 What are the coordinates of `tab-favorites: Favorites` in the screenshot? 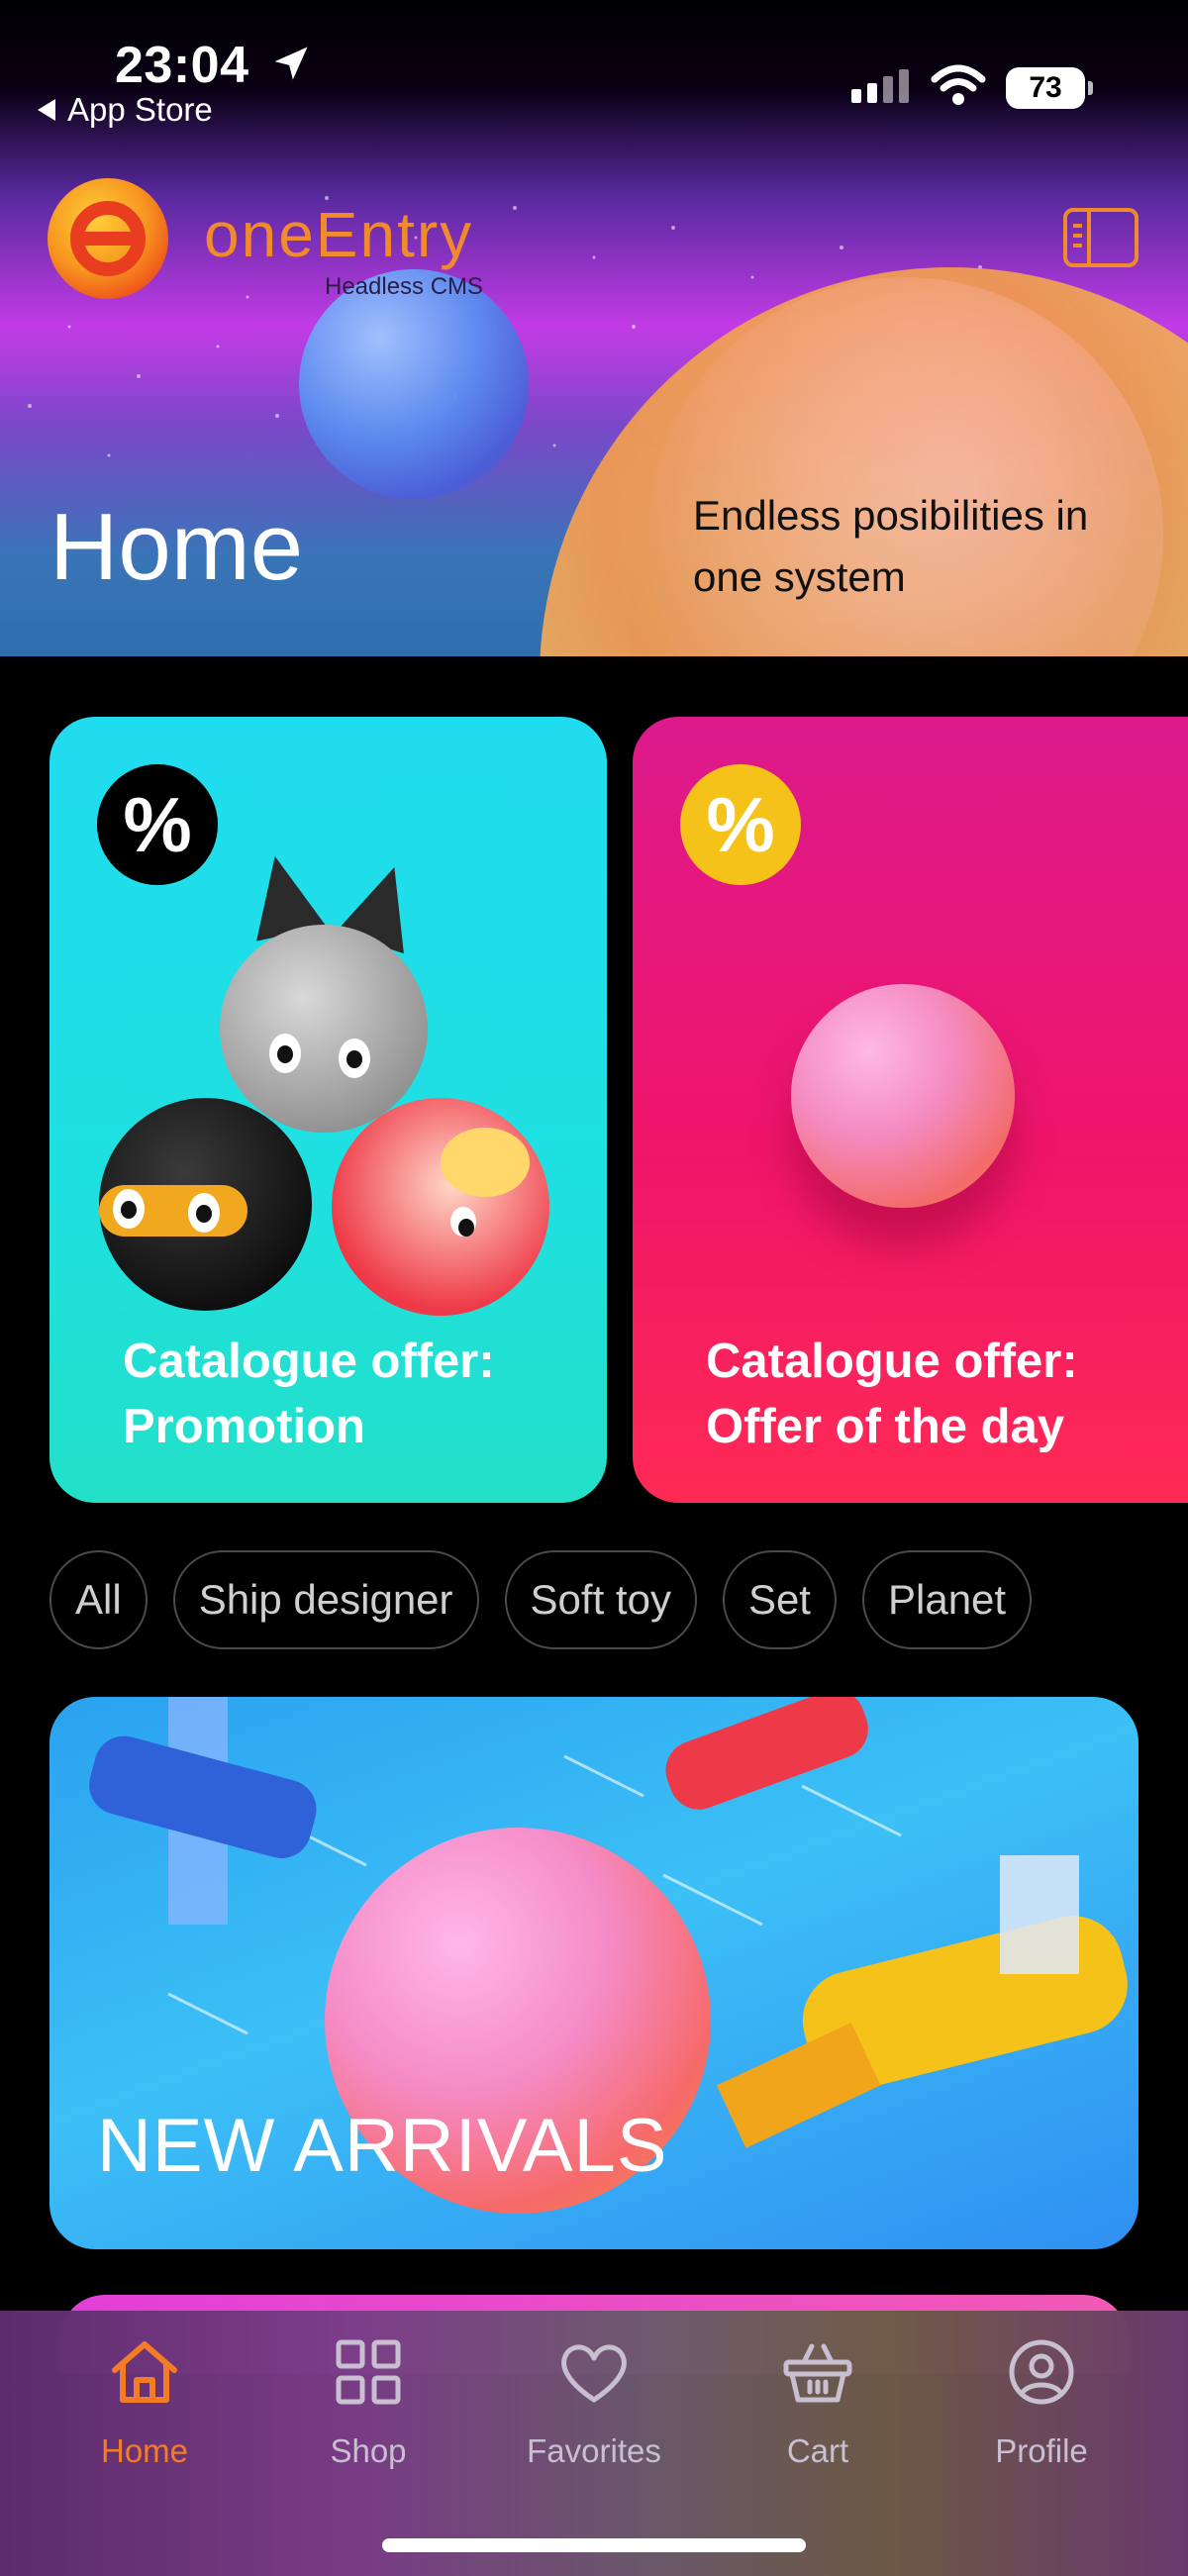 It's located at (594, 2400).